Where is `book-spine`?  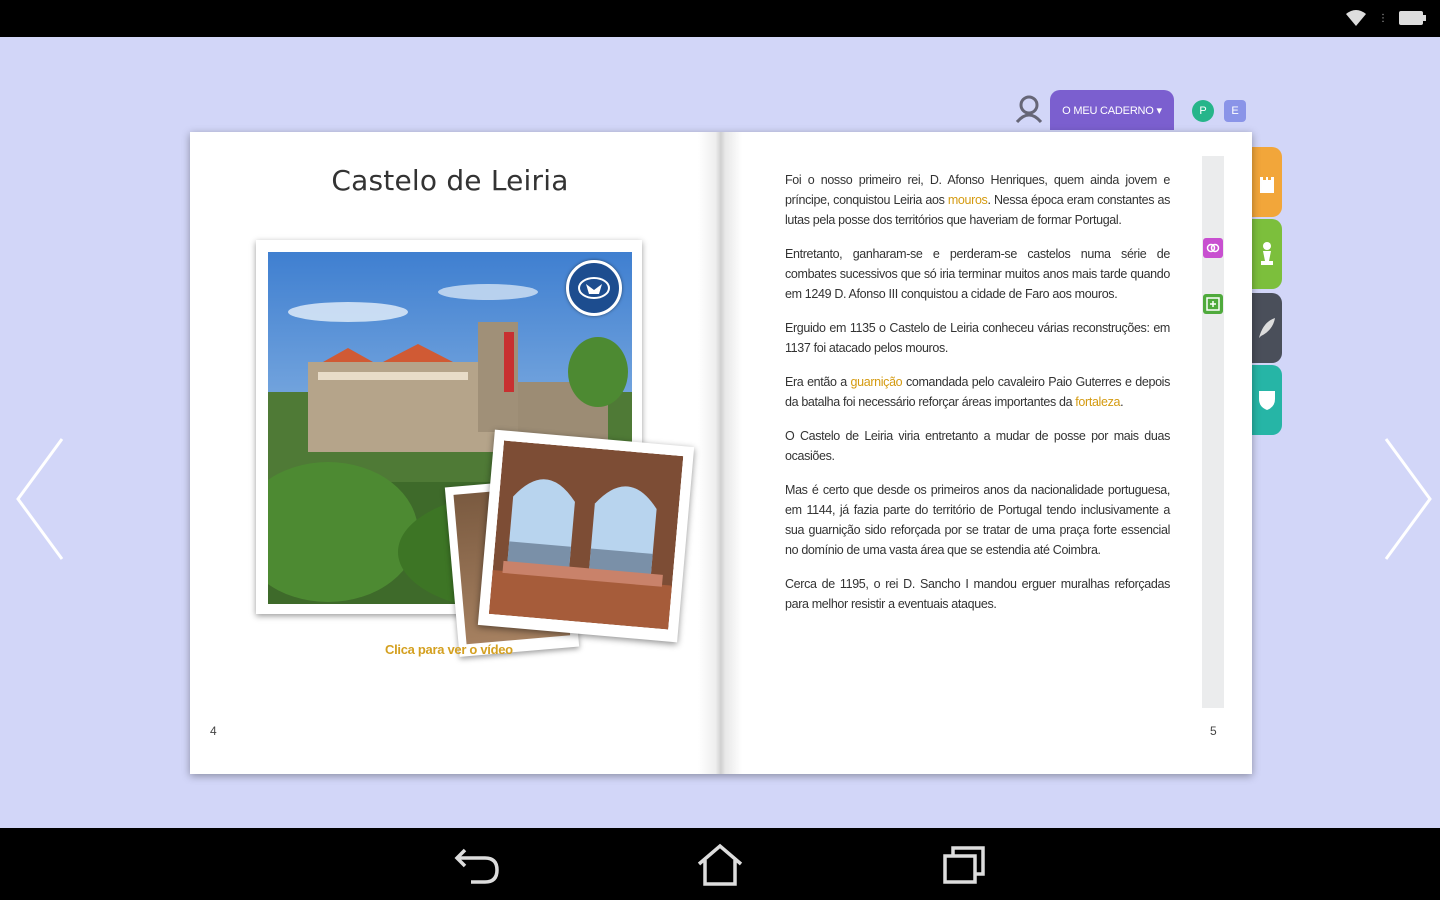 book-spine is located at coordinates (720, 453).